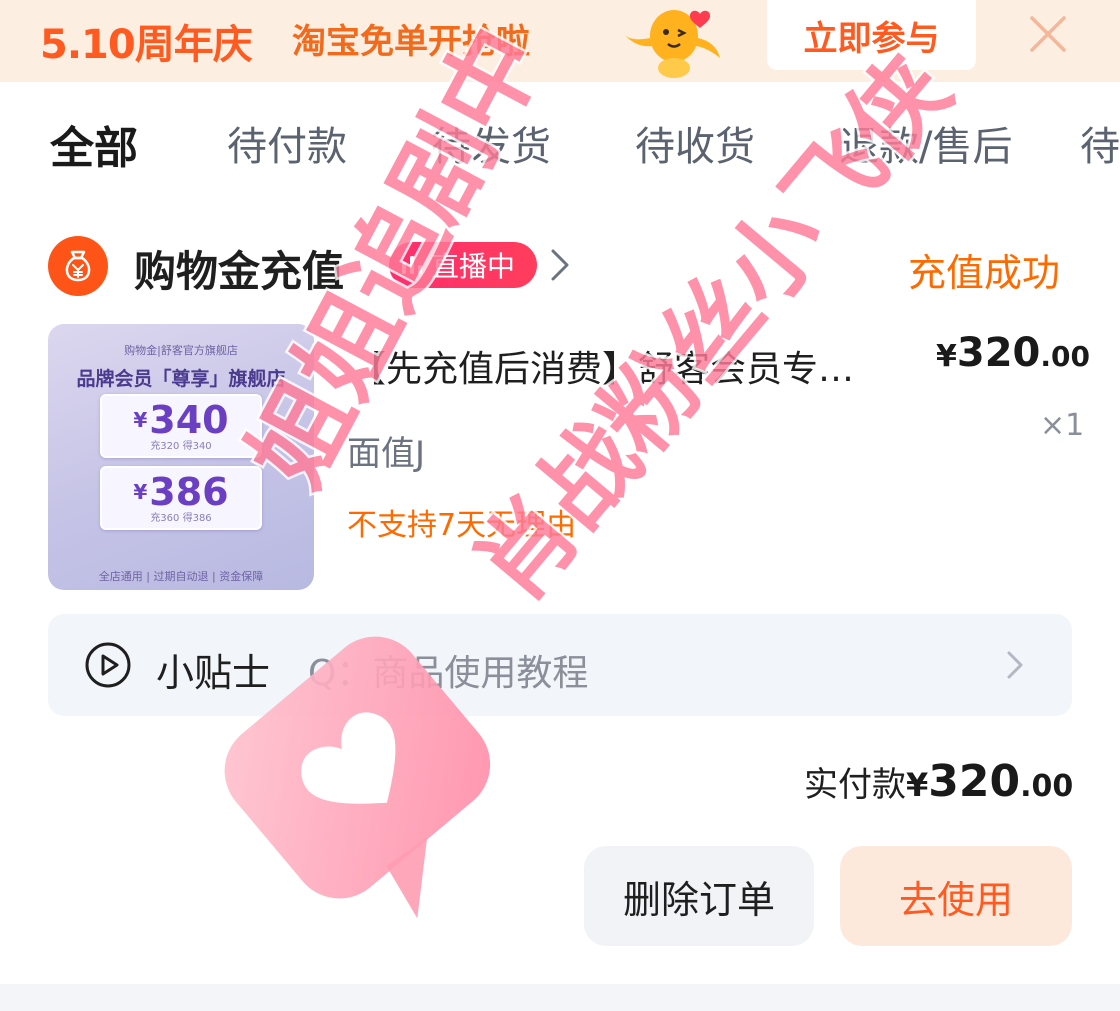 Image resolution: width=1120 pixels, height=1011 pixels. What do you see at coordinates (181, 576) in the screenshot?
I see `product-image-footer: 全店通用 | 过期自动退 | 资金保障` at bounding box center [181, 576].